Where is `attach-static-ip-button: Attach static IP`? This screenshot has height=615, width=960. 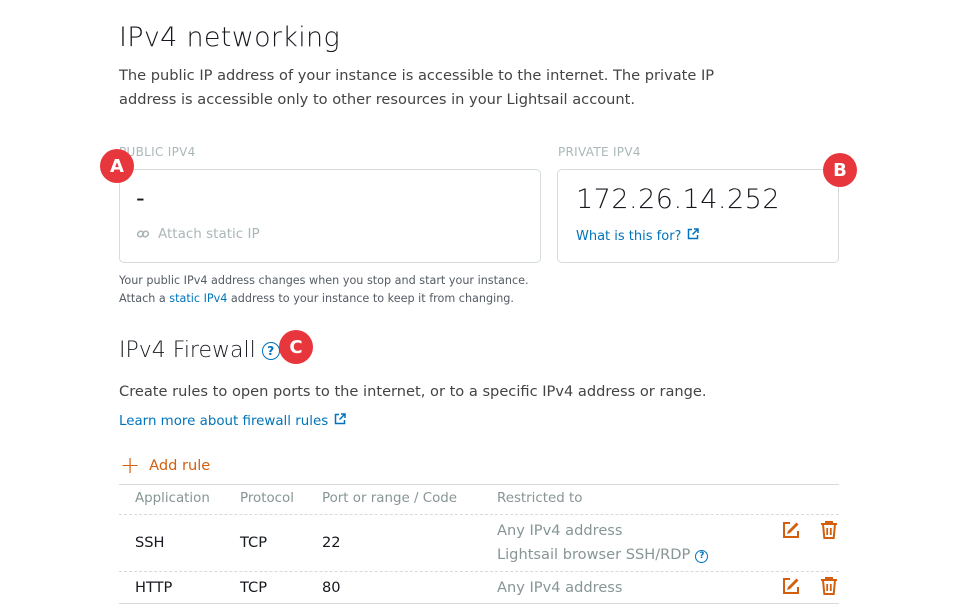 attach-static-ip-button: Attach static IP is located at coordinates (198, 234).